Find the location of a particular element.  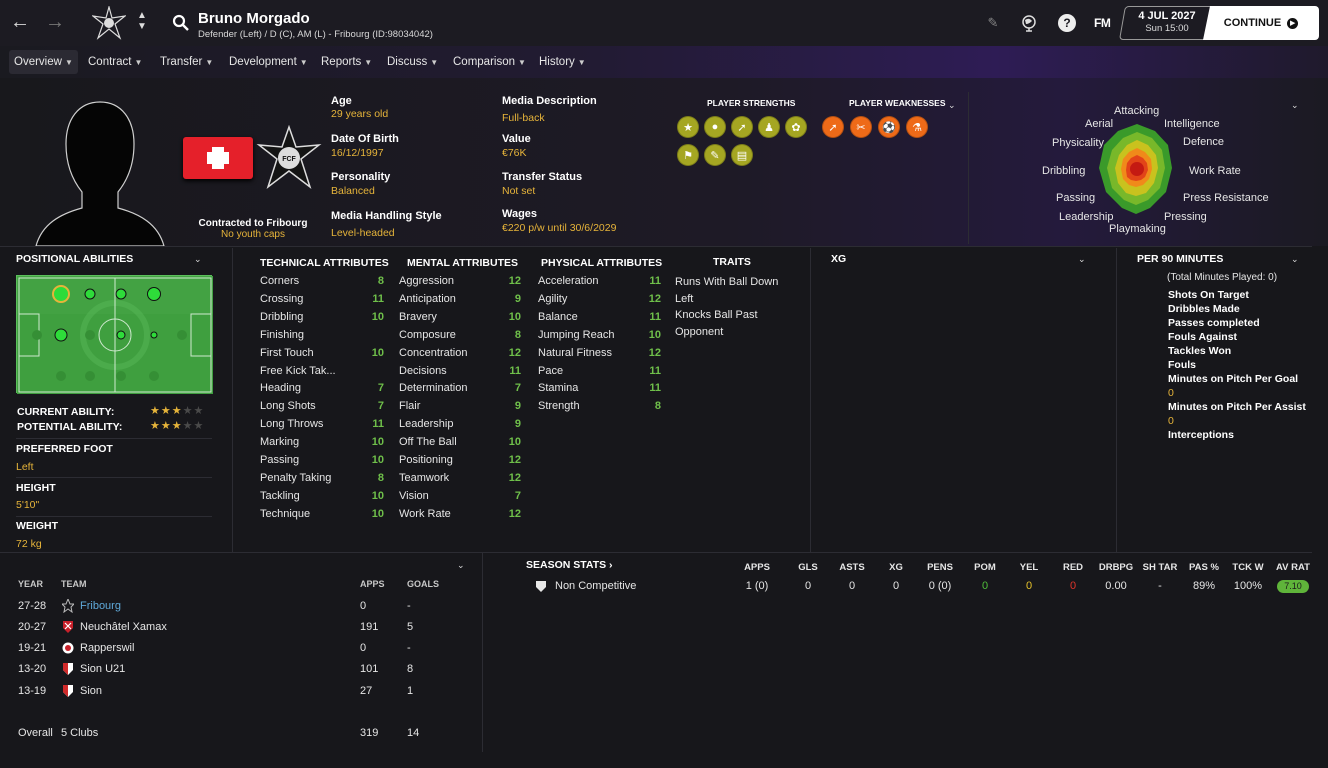

boots-icon: ✿ is located at coordinates (796, 127).